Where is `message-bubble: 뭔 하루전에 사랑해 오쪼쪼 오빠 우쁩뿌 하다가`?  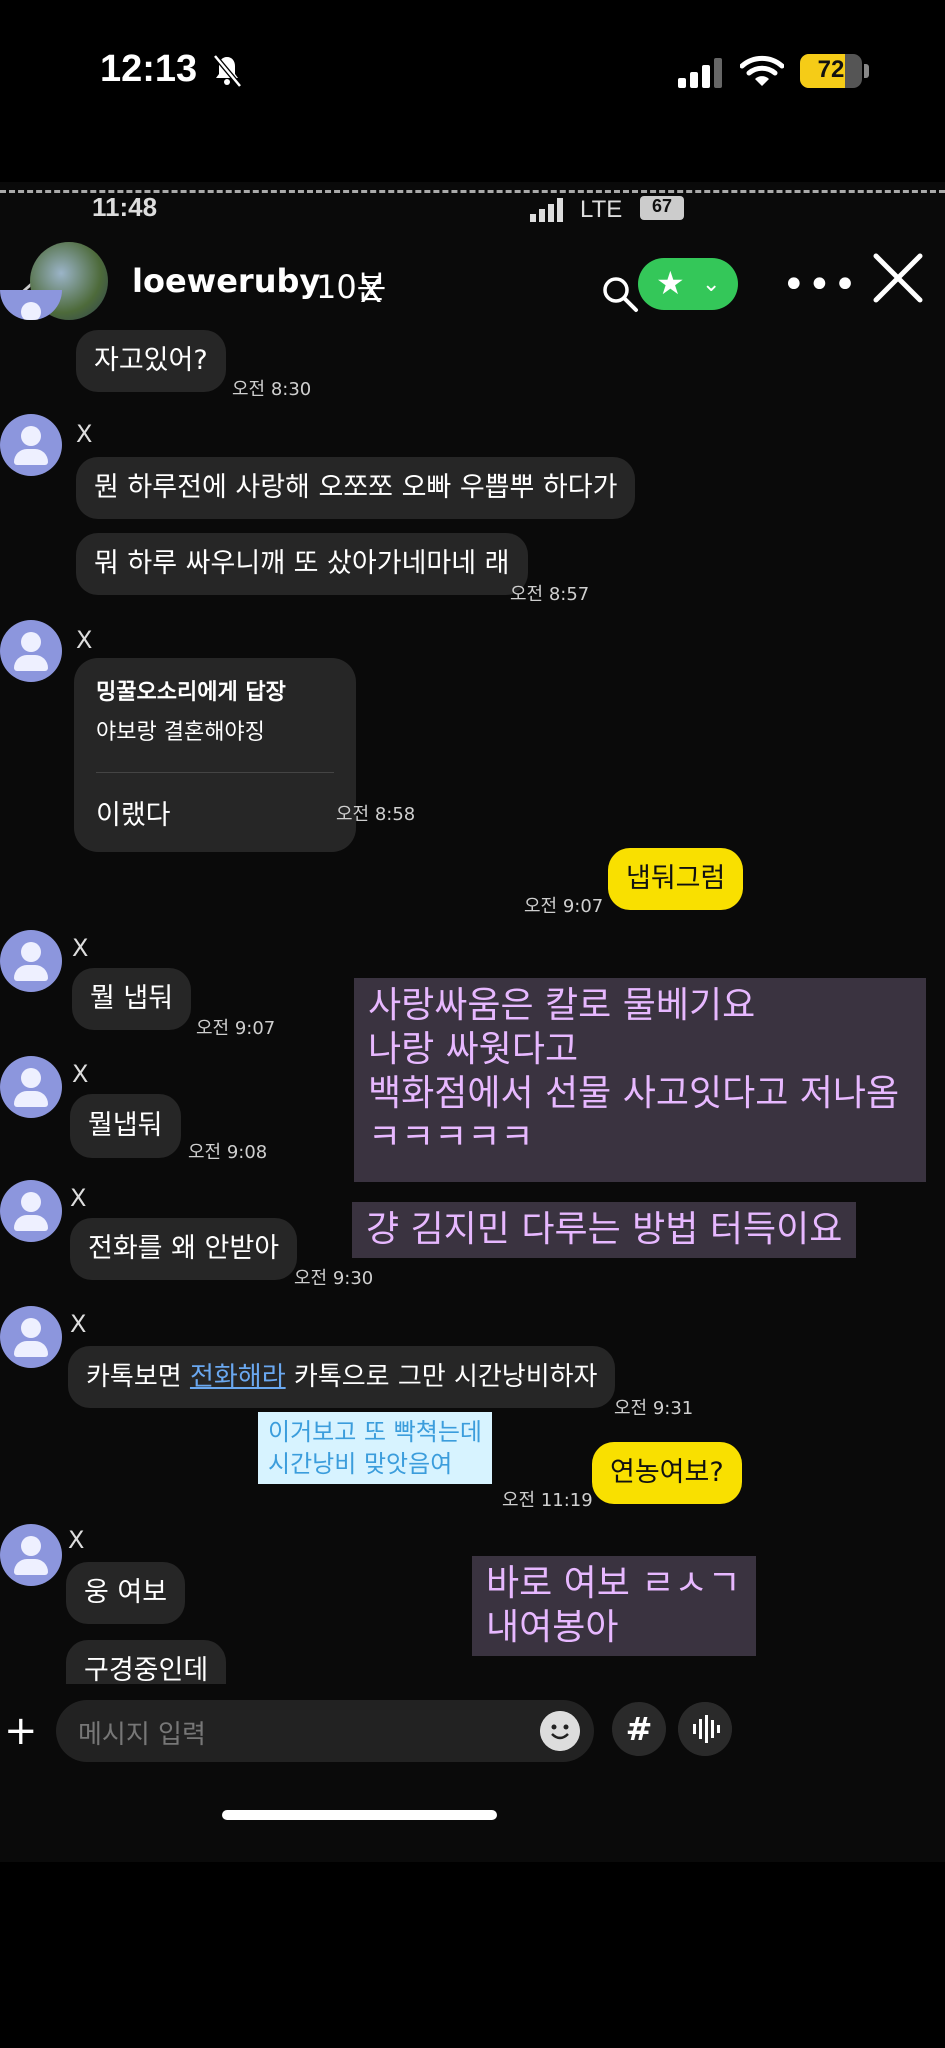
message-bubble: 뭔 하루전에 사랑해 오쪼쪼 오빠 우쁩뿌 하다가 is located at coordinates (356, 488).